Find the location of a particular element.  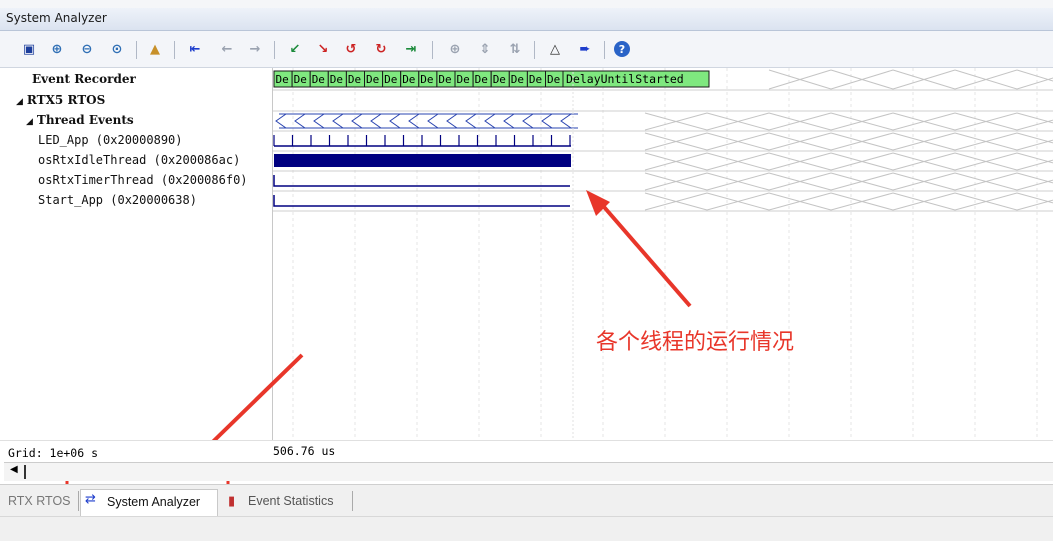

marker-icon: ⇅ is located at coordinates (515, 49).